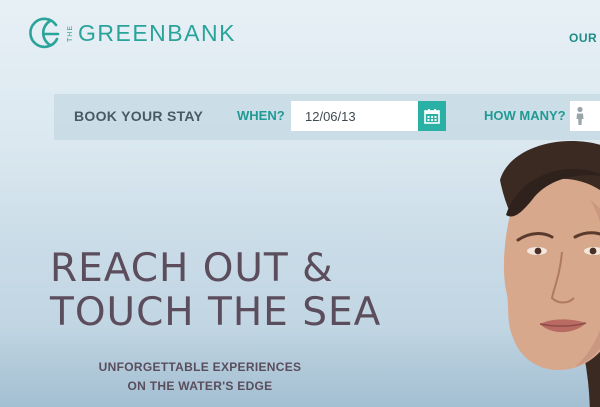  Describe the element at coordinates (200, 386) in the screenshot. I see `subhead-line-2: ON THE WATER'S EDGE` at that location.